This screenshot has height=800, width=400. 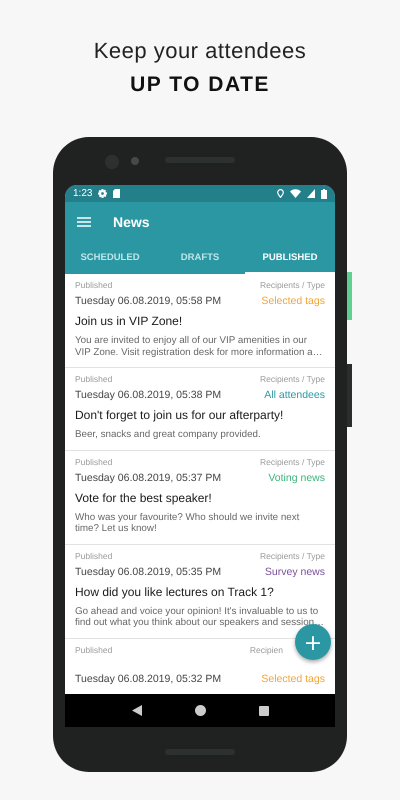 What do you see at coordinates (110, 258) in the screenshot?
I see `tab: SCHEDULED` at bounding box center [110, 258].